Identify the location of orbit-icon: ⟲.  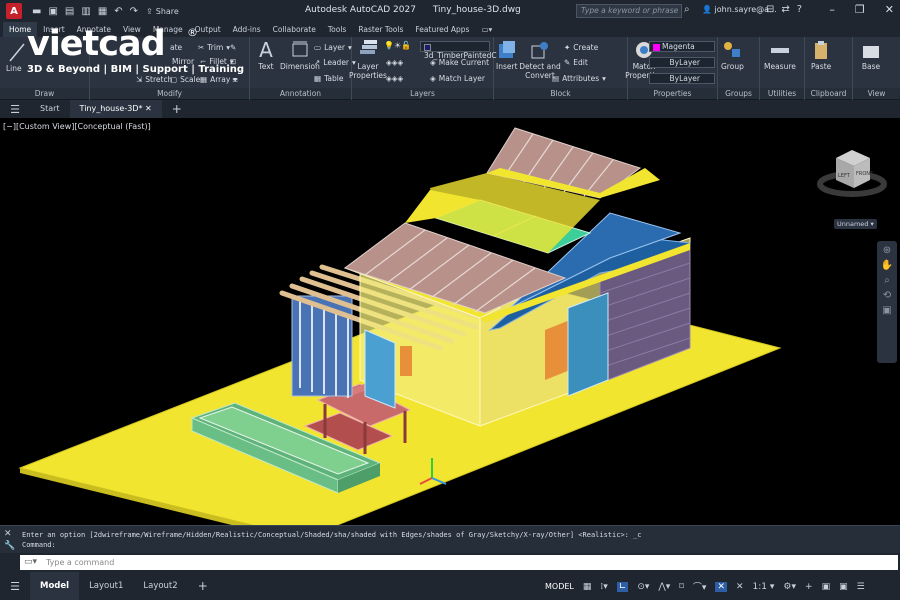
(887, 295).